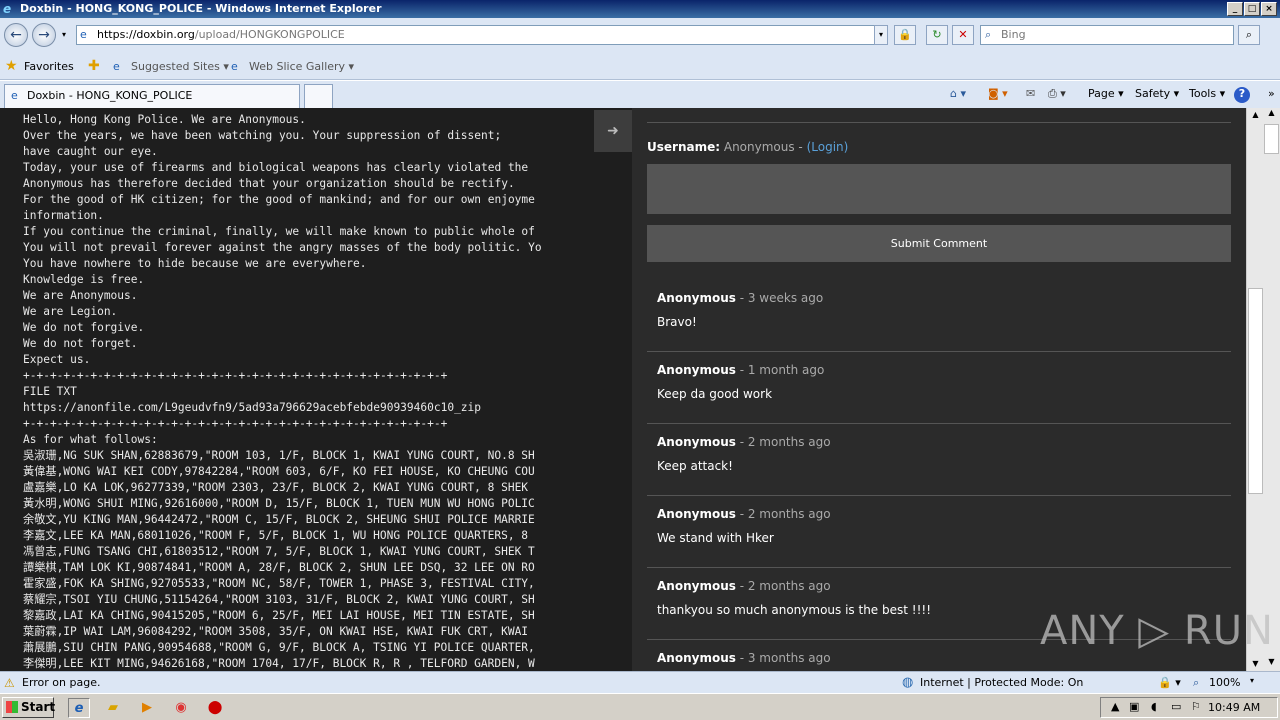  I want to click on ie-taskbar-icon: e, so click(79, 708).